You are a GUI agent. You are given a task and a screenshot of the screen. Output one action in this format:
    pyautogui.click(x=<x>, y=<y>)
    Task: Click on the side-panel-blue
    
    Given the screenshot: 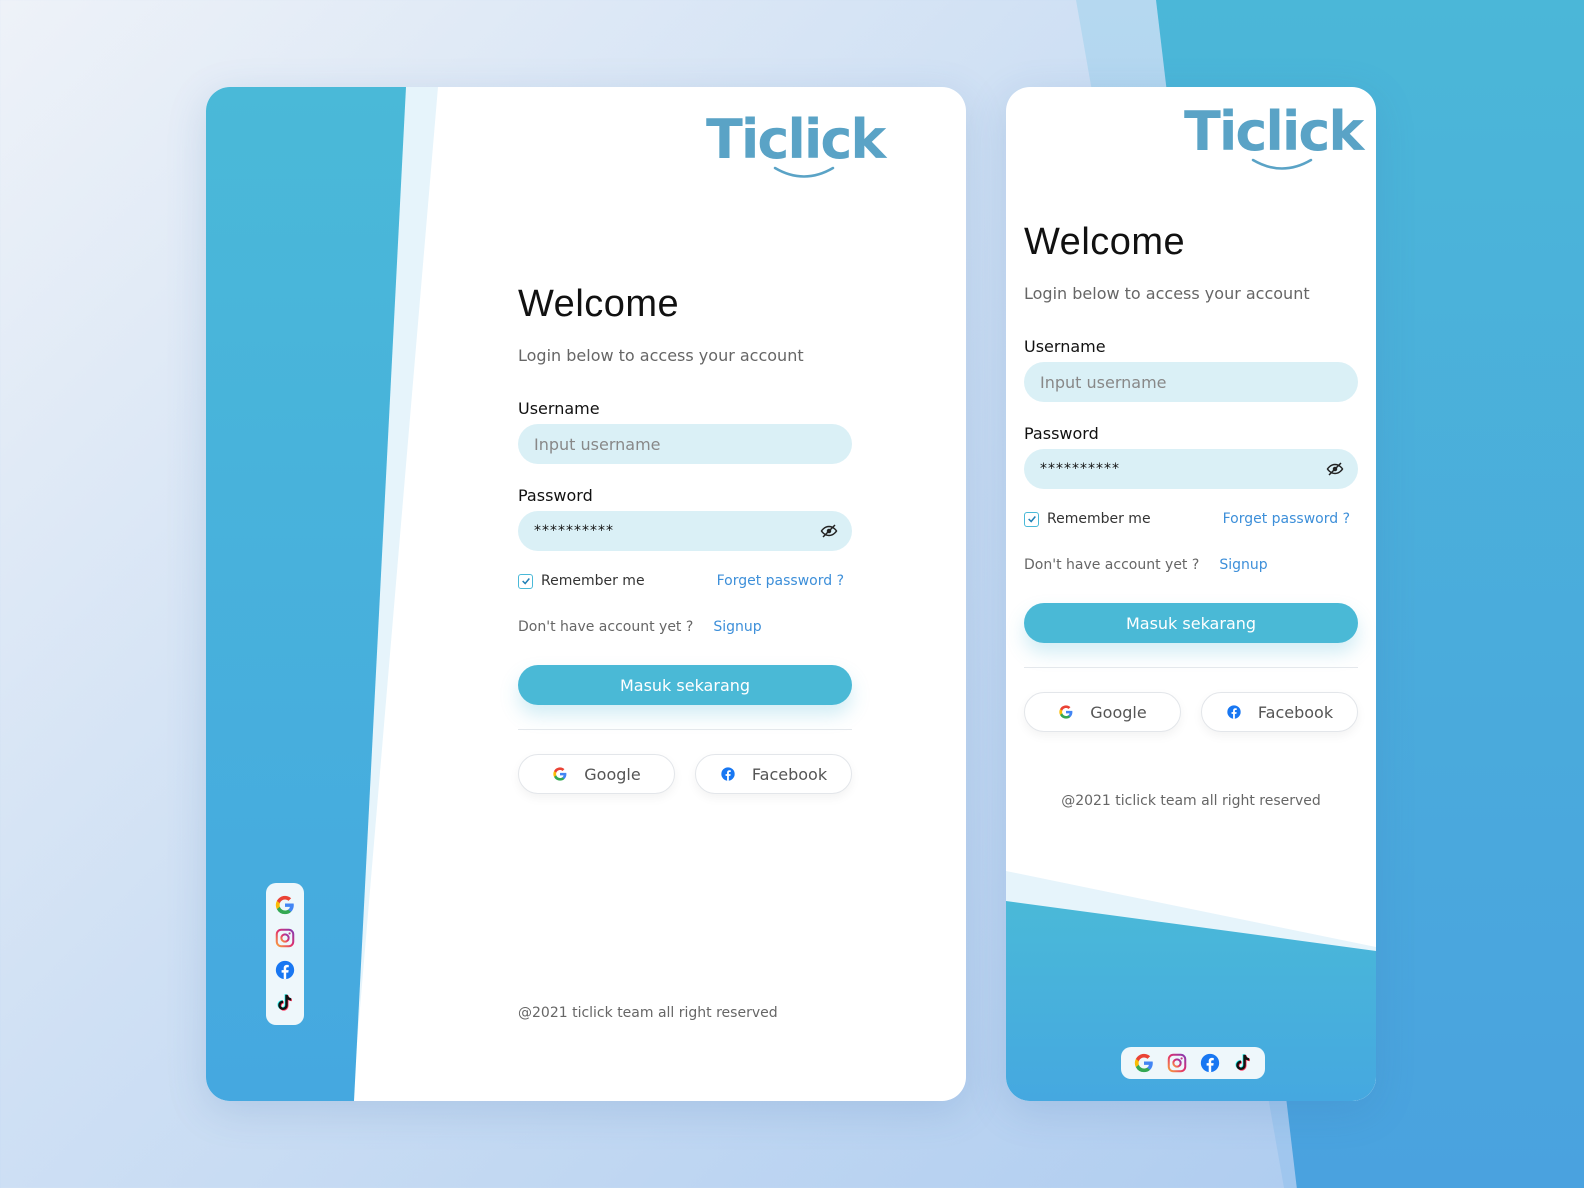 What is the action you would take?
    pyautogui.click(x=306, y=594)
    